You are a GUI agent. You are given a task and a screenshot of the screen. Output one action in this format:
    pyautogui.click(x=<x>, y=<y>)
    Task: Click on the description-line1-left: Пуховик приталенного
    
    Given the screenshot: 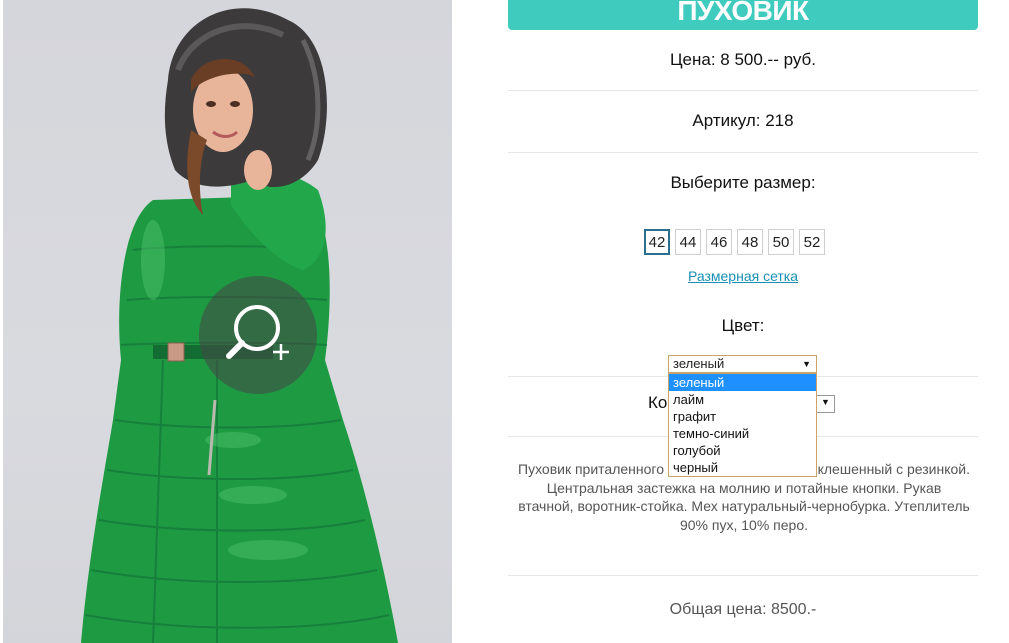 What is the action you would take?
    pyautogui.click(x=591, y=469)
    